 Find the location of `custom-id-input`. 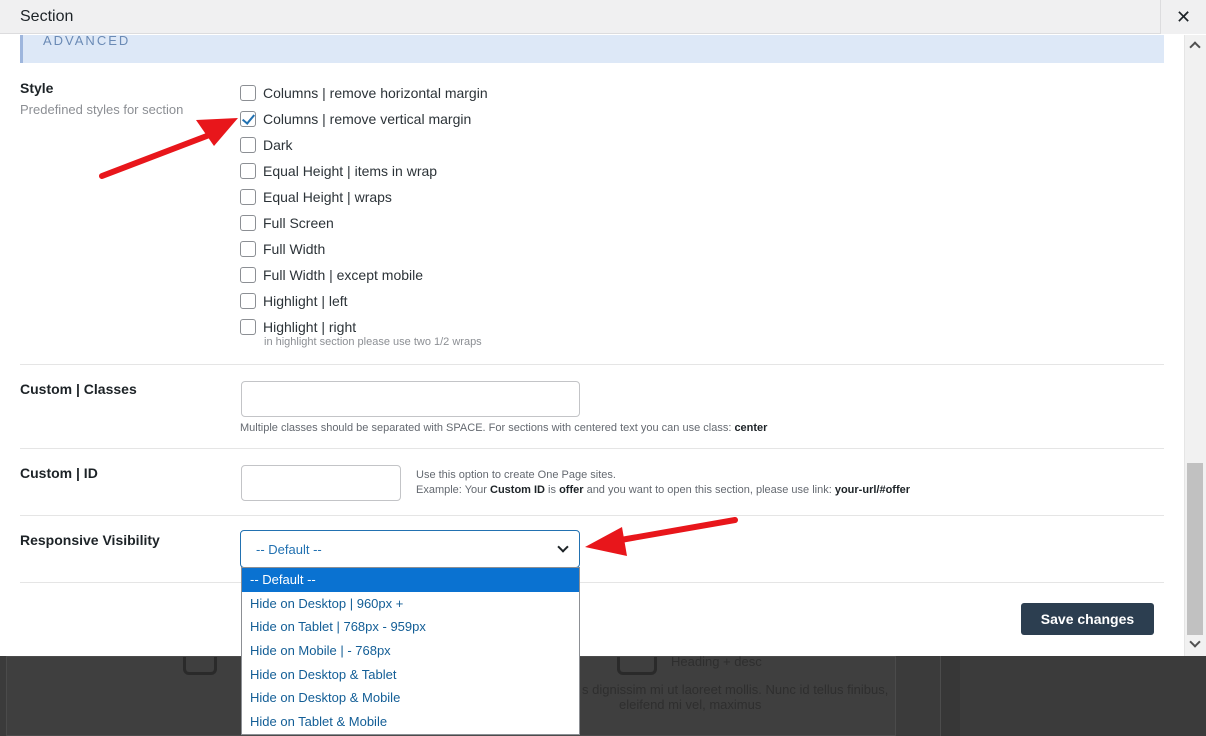

custom-id-input is located at coordinates (321, 483).